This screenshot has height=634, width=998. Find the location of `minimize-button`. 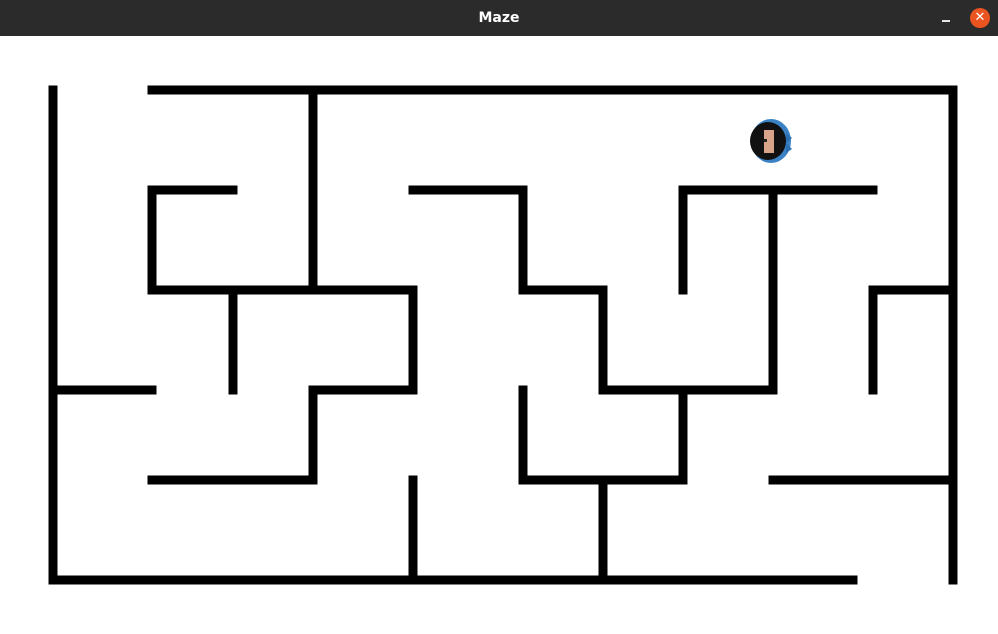

minimize-button is located at coordinates (946, 18).